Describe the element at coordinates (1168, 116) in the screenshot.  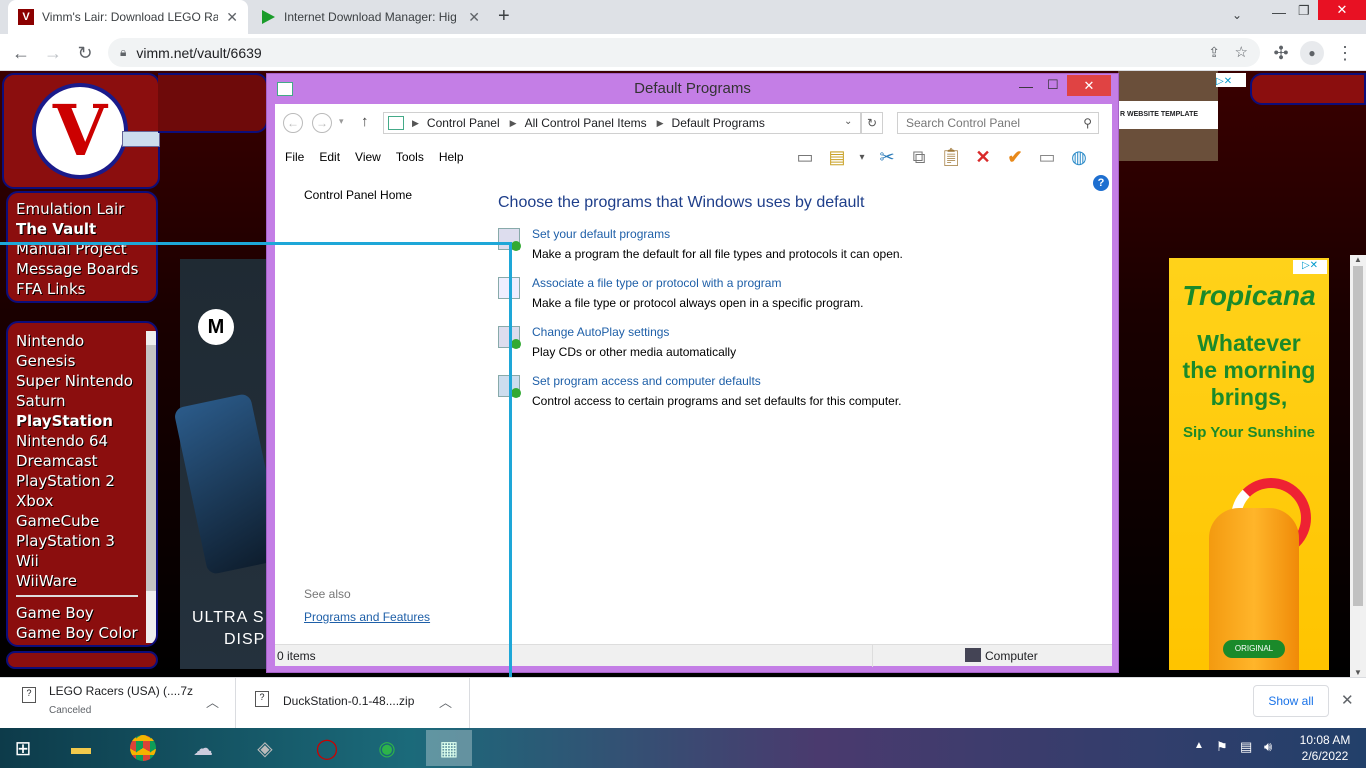
I see `top-ad-image: R WEBSITE TEMPLATE` at that location.